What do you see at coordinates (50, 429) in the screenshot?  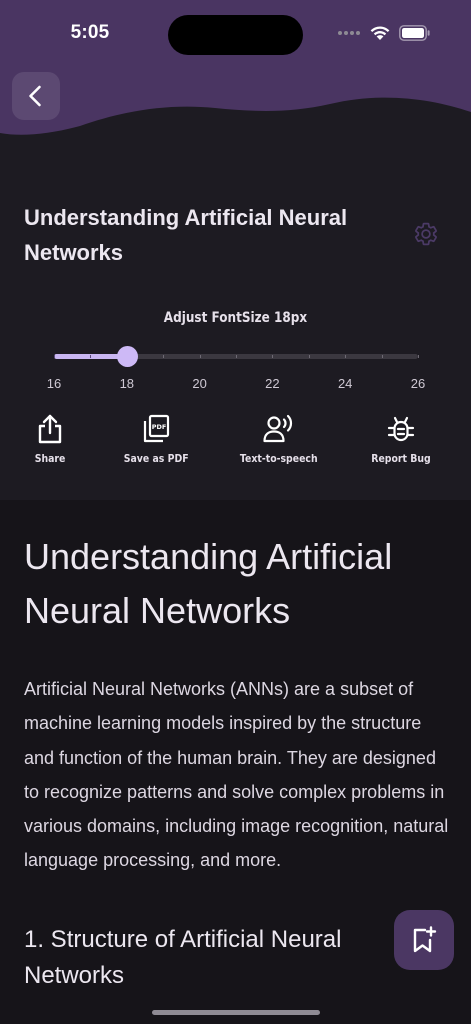 I see `share-icon` at bounding box center [50, 429].